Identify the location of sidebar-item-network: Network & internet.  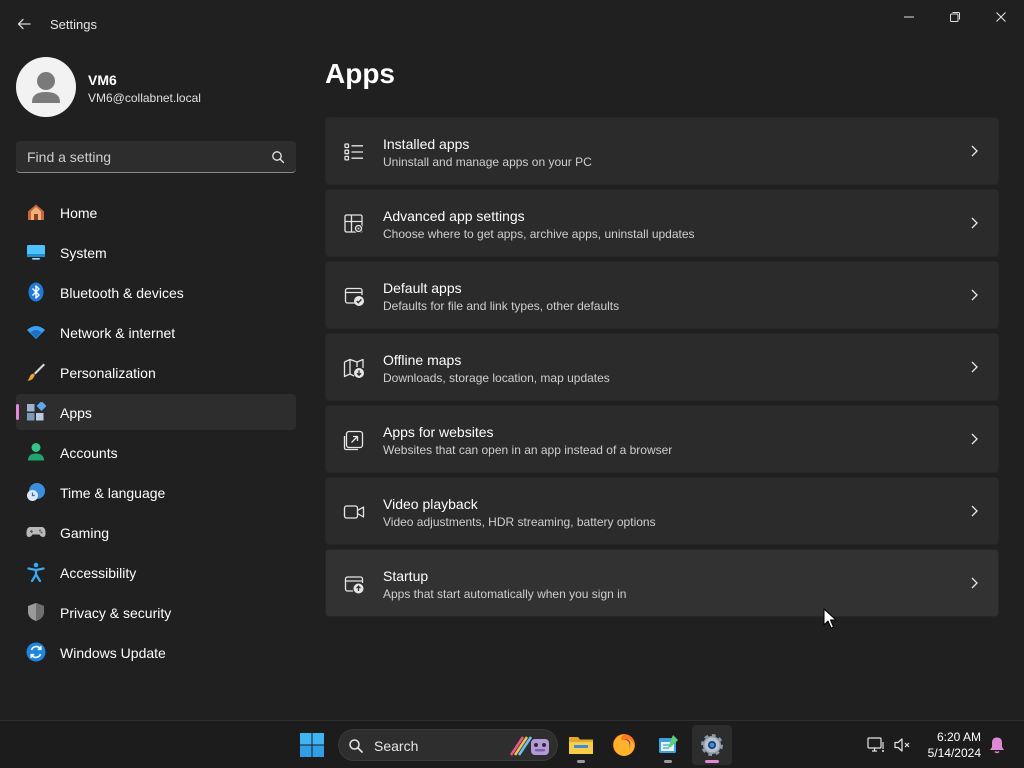
(156, 332).